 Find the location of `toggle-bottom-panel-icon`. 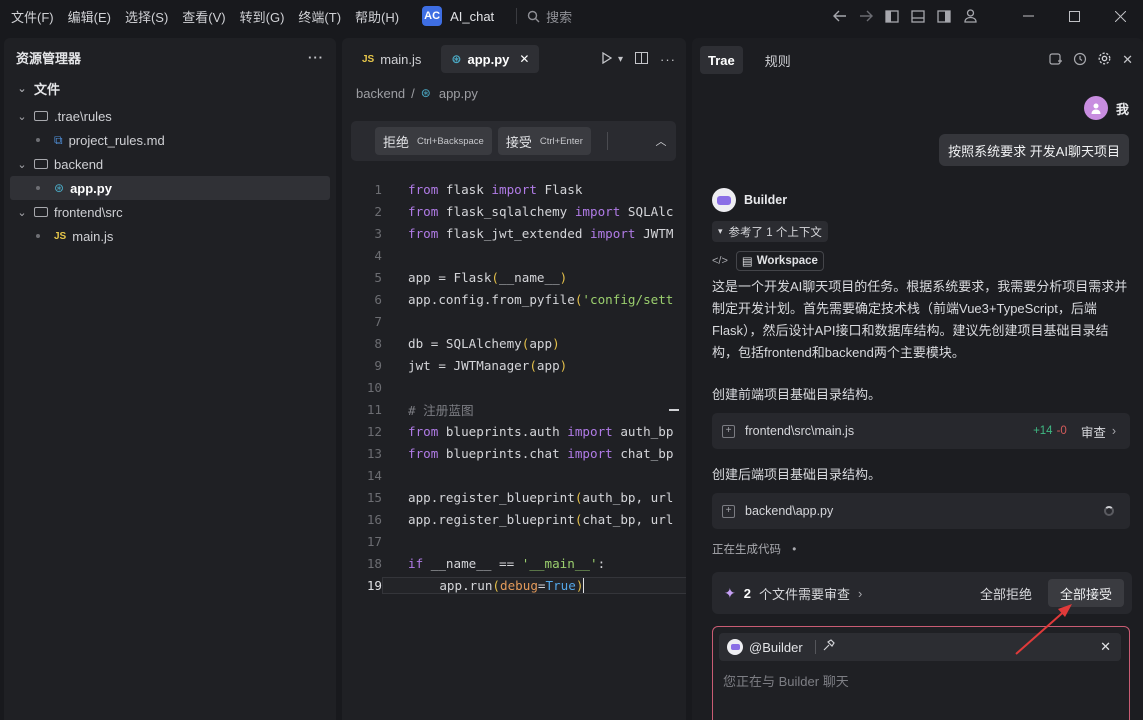

toggle-bottom-panel-icon is located at coordinates (918, 16).